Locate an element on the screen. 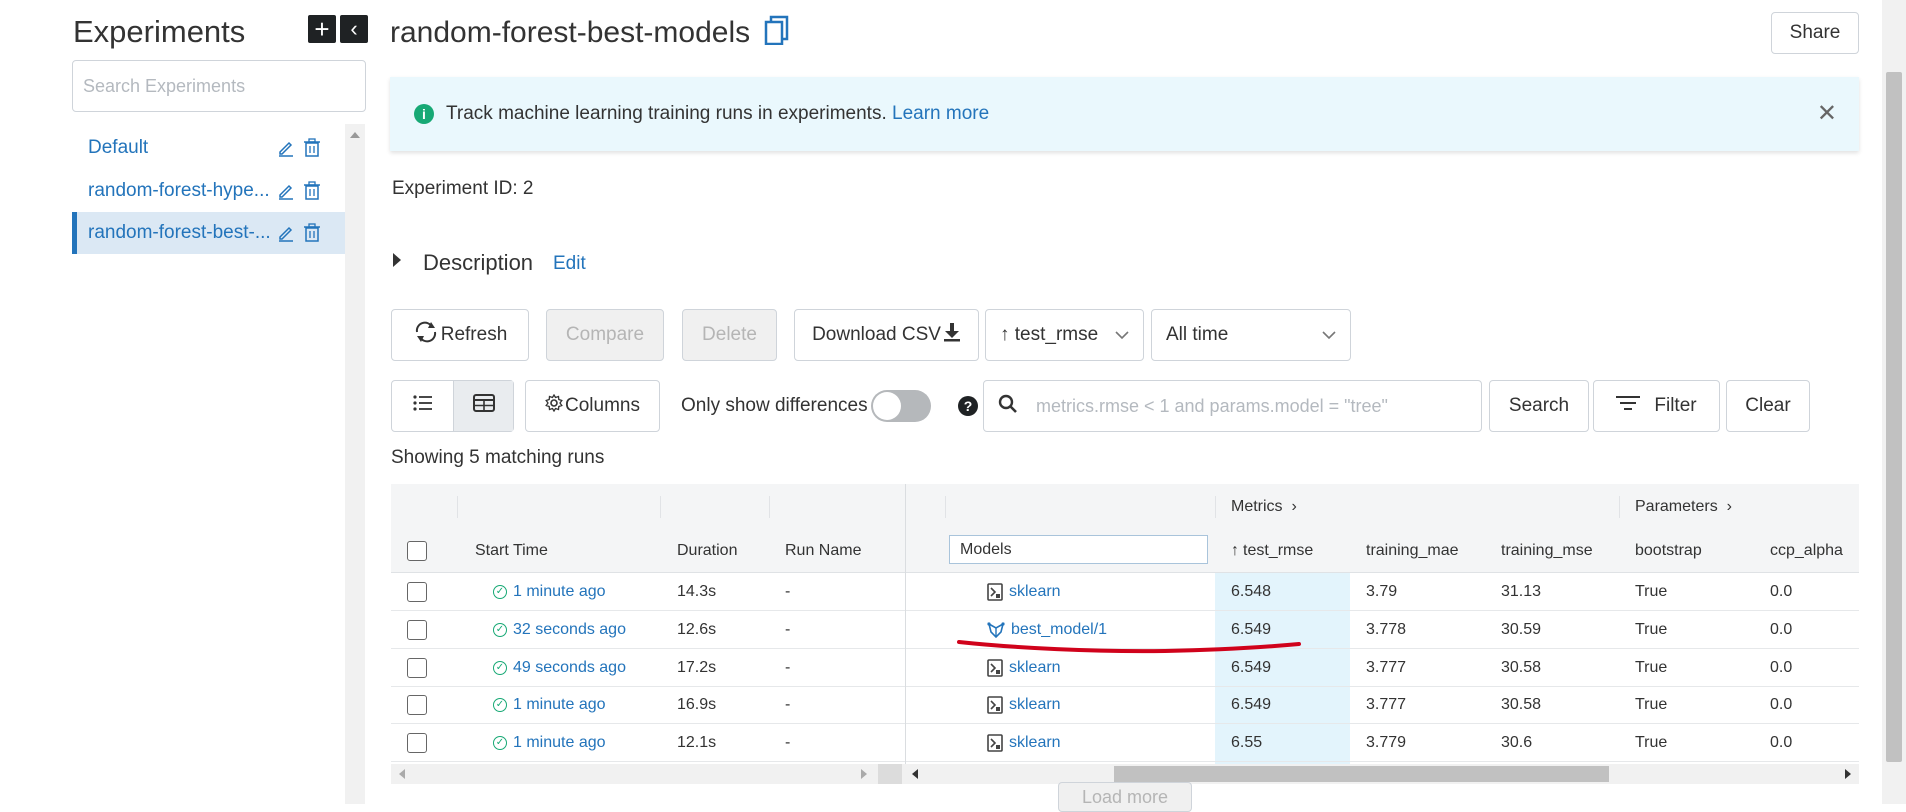 The width and height of the screenshot is (1906, 812). col-duration: Duration is located at coordinates (707, 550).